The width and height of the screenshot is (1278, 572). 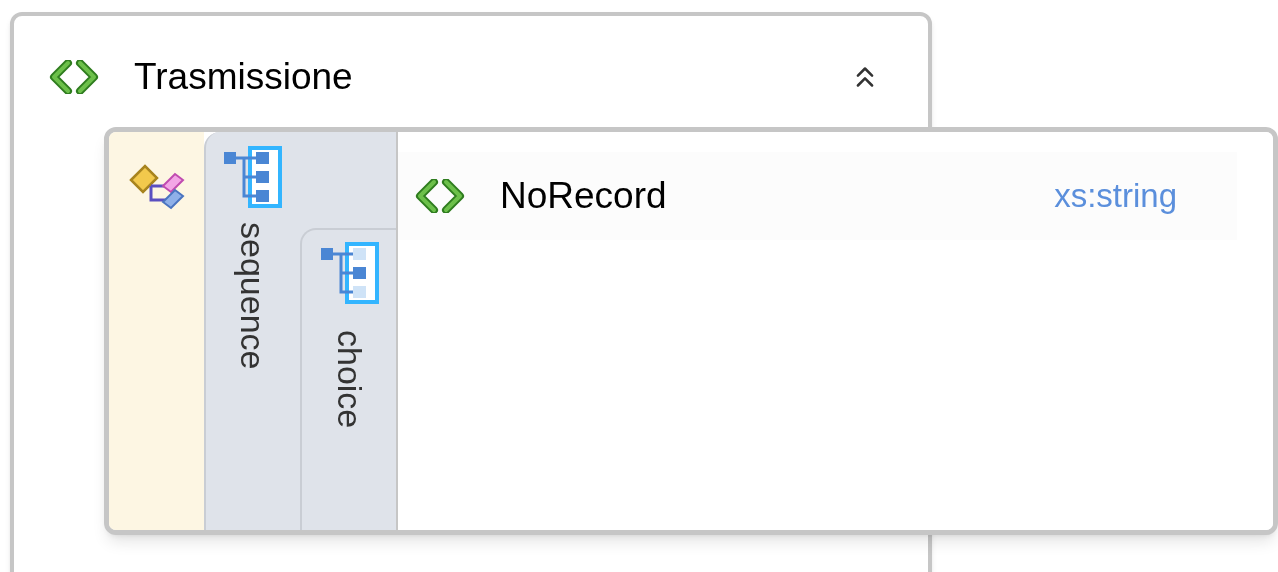 What do you see at coordinates (243, 77) in the screenshot?
I see `element-name: Trasmissione` at bounding box center [243, 77].